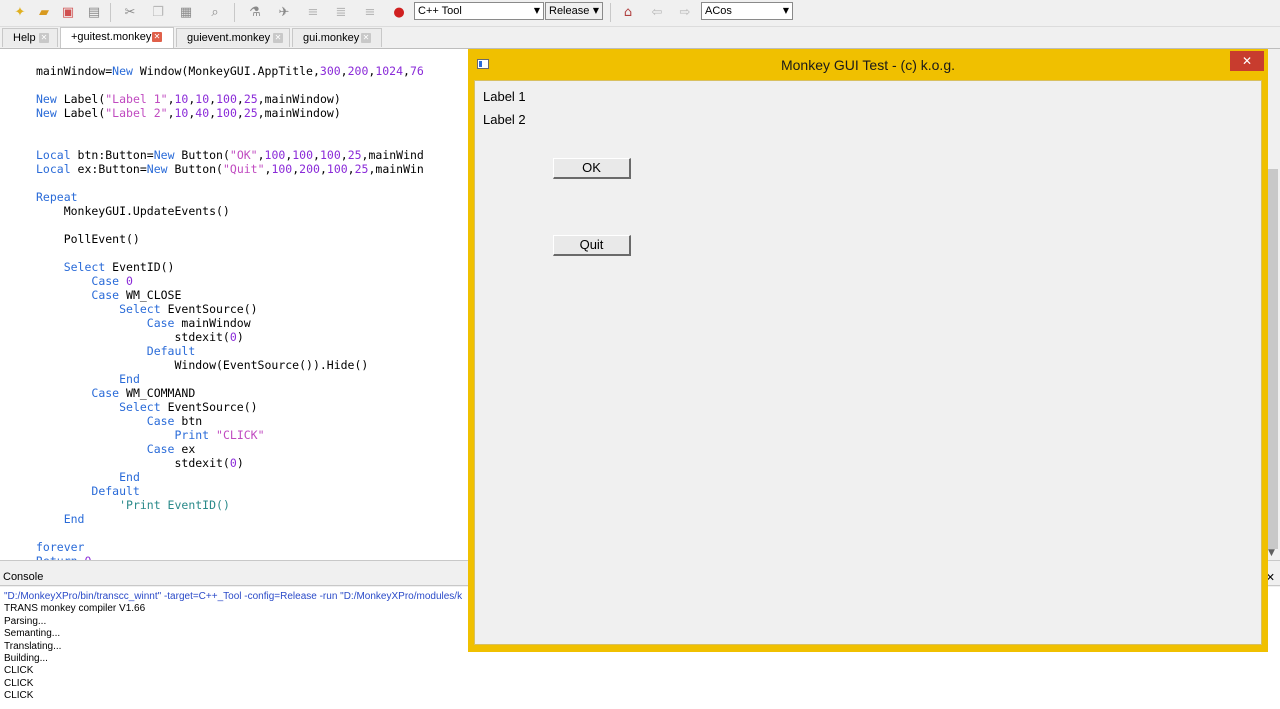  I want to click on window-close-button: ✕, so click(1247, 61).